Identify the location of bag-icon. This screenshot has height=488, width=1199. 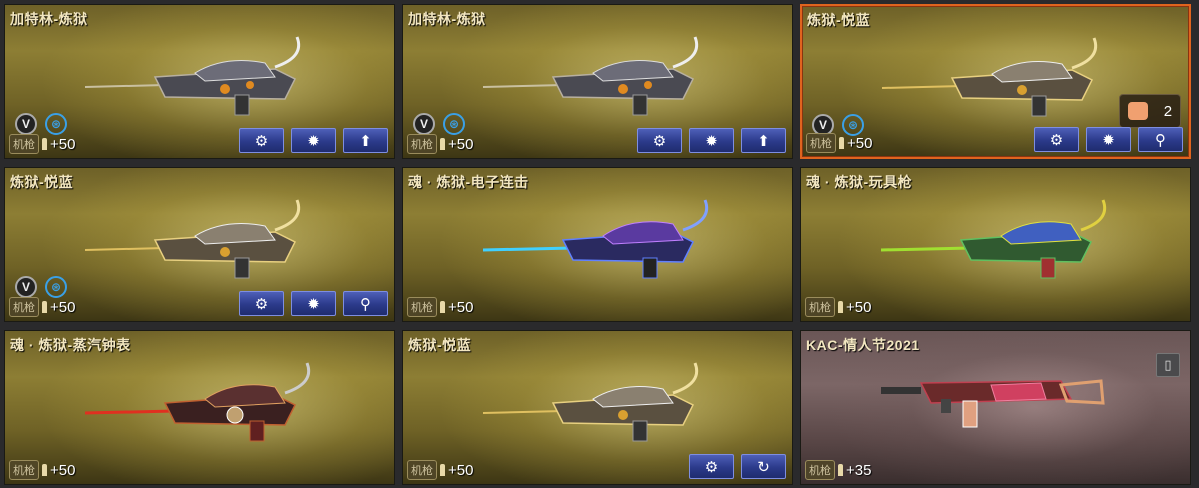
(1137, 111).